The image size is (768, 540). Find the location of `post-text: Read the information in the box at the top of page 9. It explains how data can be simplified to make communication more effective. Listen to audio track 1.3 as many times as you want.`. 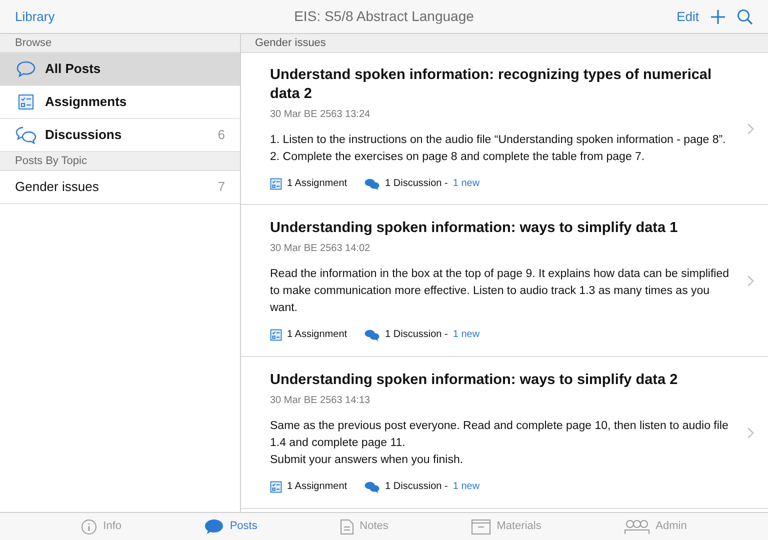

post-text: Read the information in the box at the top of page 9. It explains how data can be simplified to make communication more effective. Listen to audio track 1.3 as many times as you want. is located at coordinates (500, 291).